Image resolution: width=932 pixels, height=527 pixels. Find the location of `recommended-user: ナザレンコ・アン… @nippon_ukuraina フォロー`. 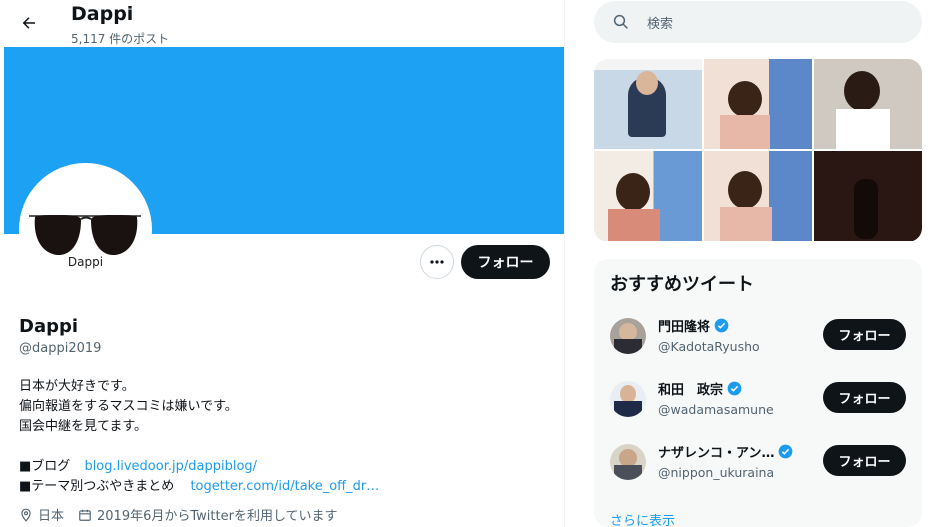

recommended-user: ナザレンコ・アン… @nippon_ukuraina フォロー is located at coordinates (758, 464).